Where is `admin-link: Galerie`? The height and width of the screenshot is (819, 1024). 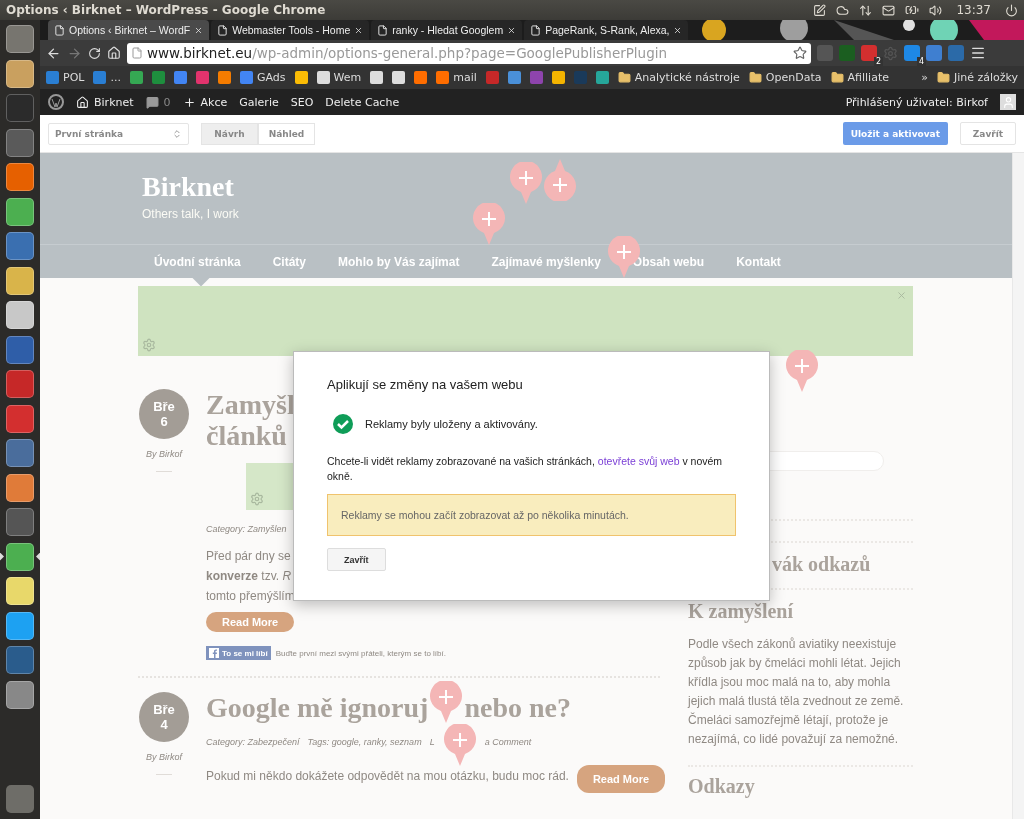
admin-link: Galerie is located at coordinates (259, 102).